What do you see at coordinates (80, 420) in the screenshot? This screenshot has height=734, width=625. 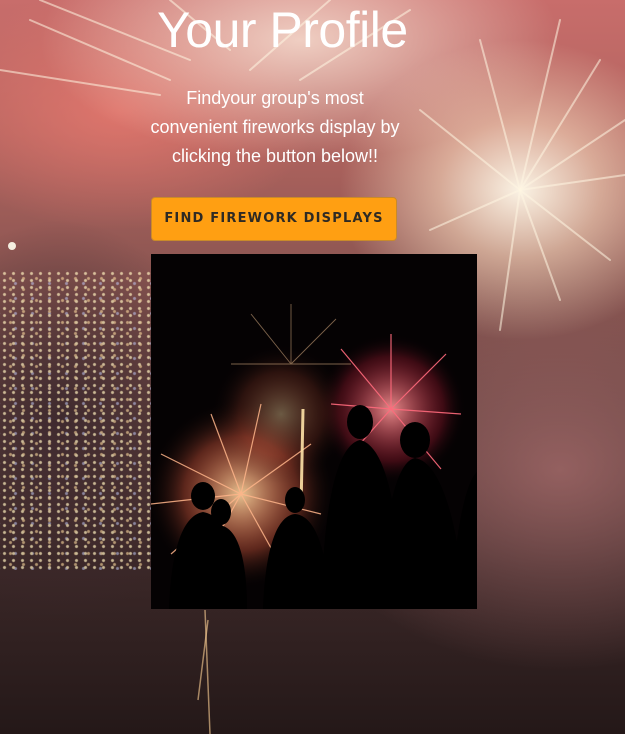 I see `city-lights-background` at bounding box center [80, 420].